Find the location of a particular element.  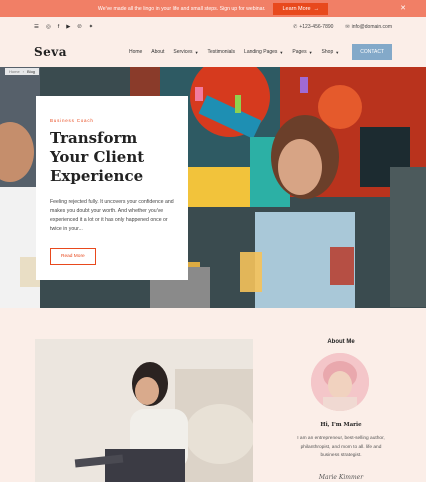

contact-info: ✆ +123-456-7890 ✉ info@domain.com is located at coordinates (342, 27).